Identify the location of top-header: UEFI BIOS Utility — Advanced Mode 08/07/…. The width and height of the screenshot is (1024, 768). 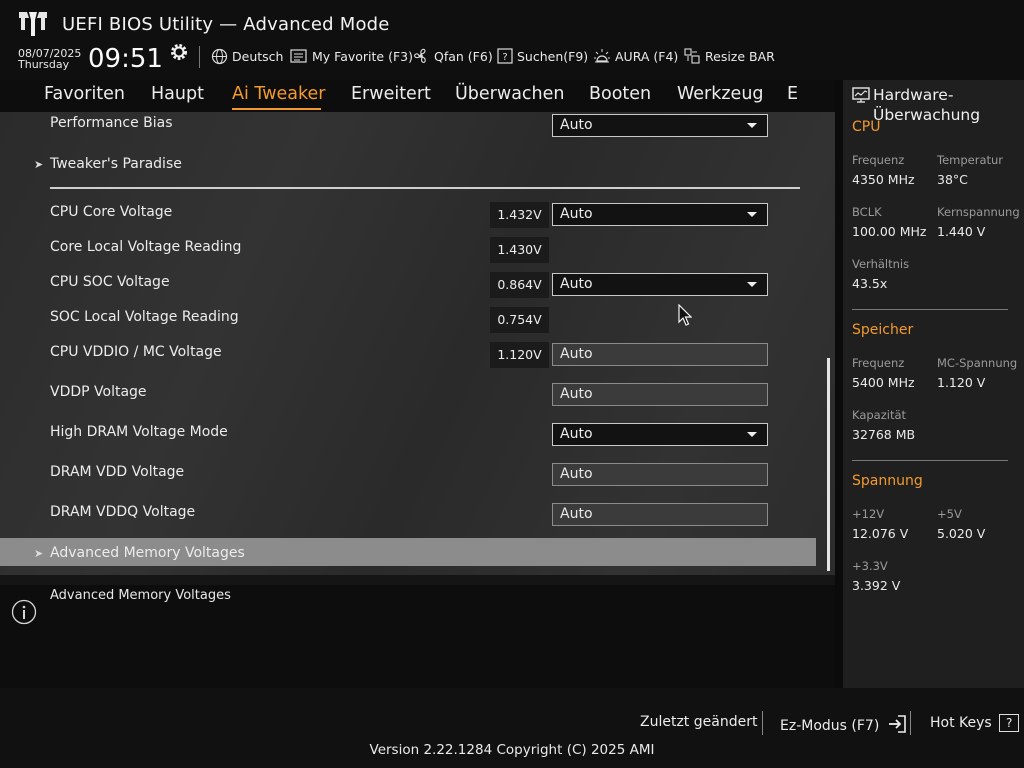
(512, 40).